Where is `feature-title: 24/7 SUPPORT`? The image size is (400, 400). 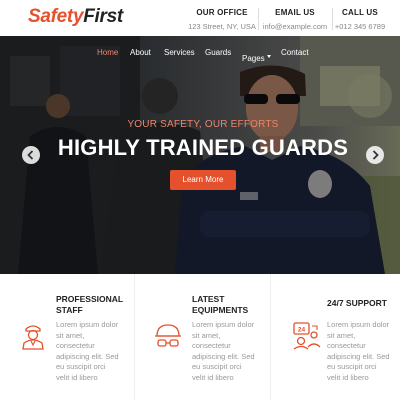
feature-title: 24/7 SUPPORT is located at coordinates (357, 303).